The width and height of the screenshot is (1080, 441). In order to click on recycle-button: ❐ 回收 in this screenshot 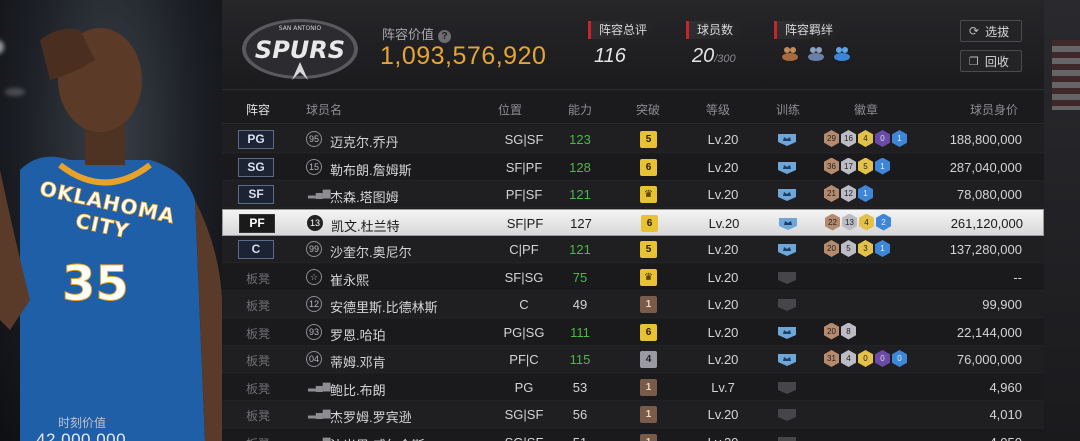, I will do `click(991, 61)`.